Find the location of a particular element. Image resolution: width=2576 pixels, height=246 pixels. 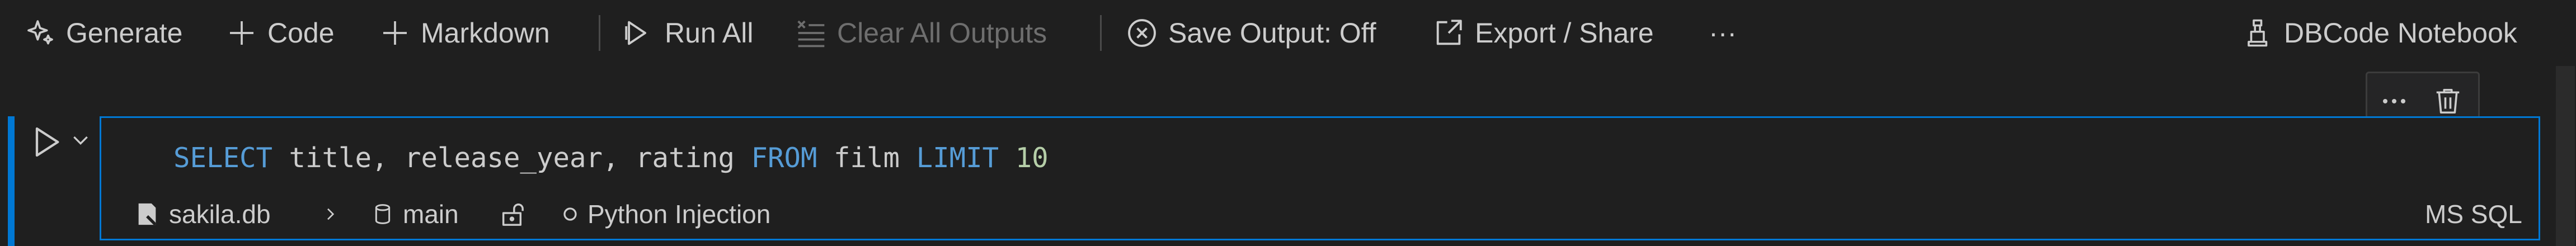

scrollbar-thumb is located at coordinates (2565, 156).